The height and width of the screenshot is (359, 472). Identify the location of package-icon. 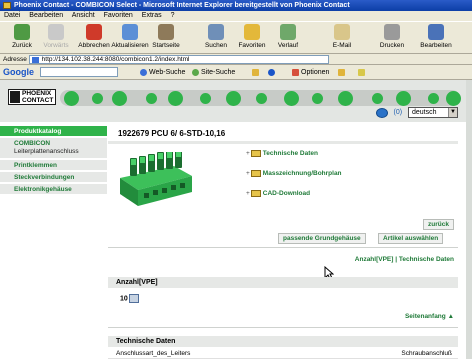
(133, 298).